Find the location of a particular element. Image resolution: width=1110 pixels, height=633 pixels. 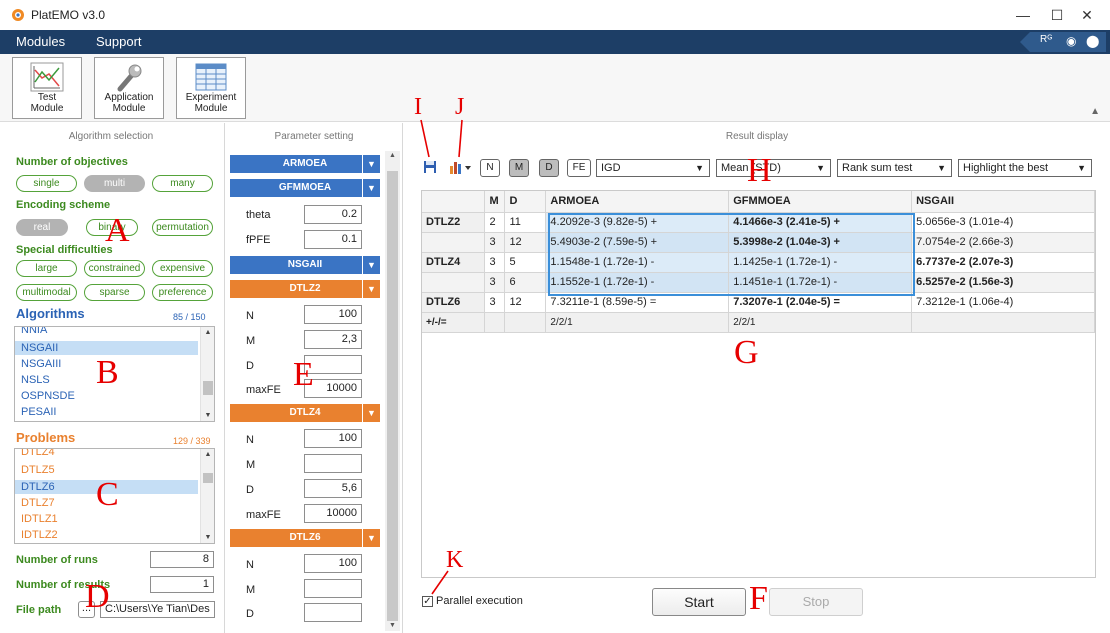

param-label: N is located at coordinates (250, 565).